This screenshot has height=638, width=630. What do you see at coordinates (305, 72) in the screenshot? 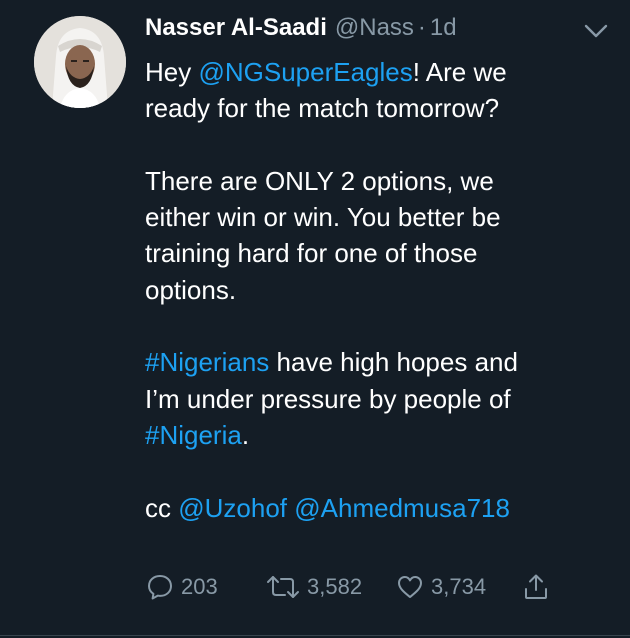
I see `mention-link: @NGSuperEagles` at bounding box center [305, 72].